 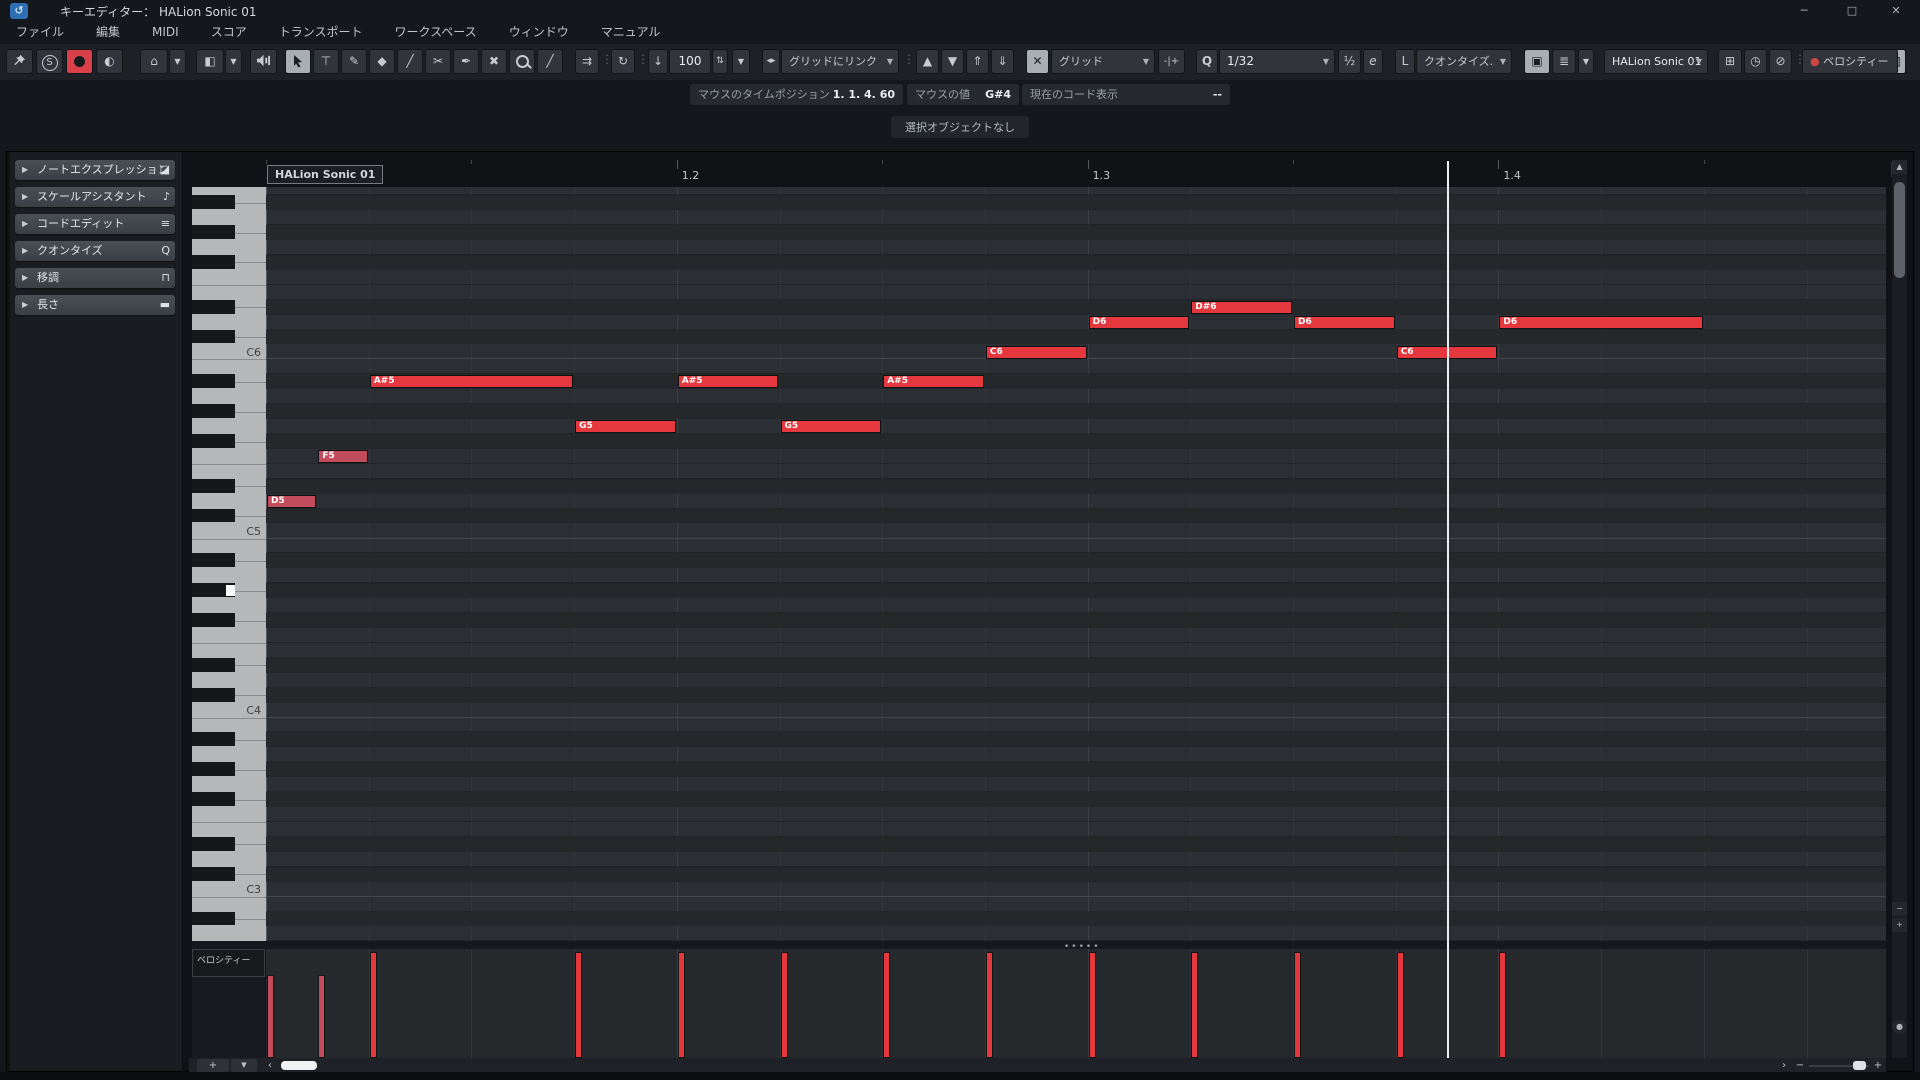 I want to click on info-box: マウスのタイムポジション 1. 1. 4. 60, so click(x=796, y=94).